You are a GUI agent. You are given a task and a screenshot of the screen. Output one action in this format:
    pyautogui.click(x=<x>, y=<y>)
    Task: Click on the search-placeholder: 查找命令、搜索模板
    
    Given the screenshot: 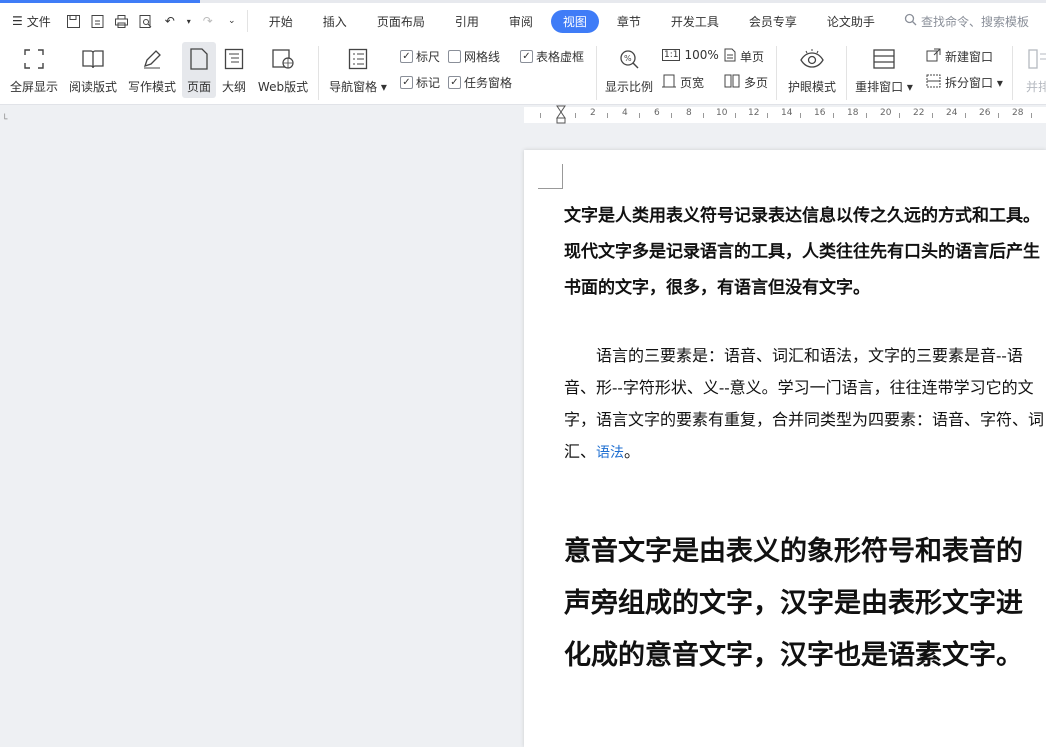 What is the action you would take?
    pyautogui.click(x=974, y=21)
    